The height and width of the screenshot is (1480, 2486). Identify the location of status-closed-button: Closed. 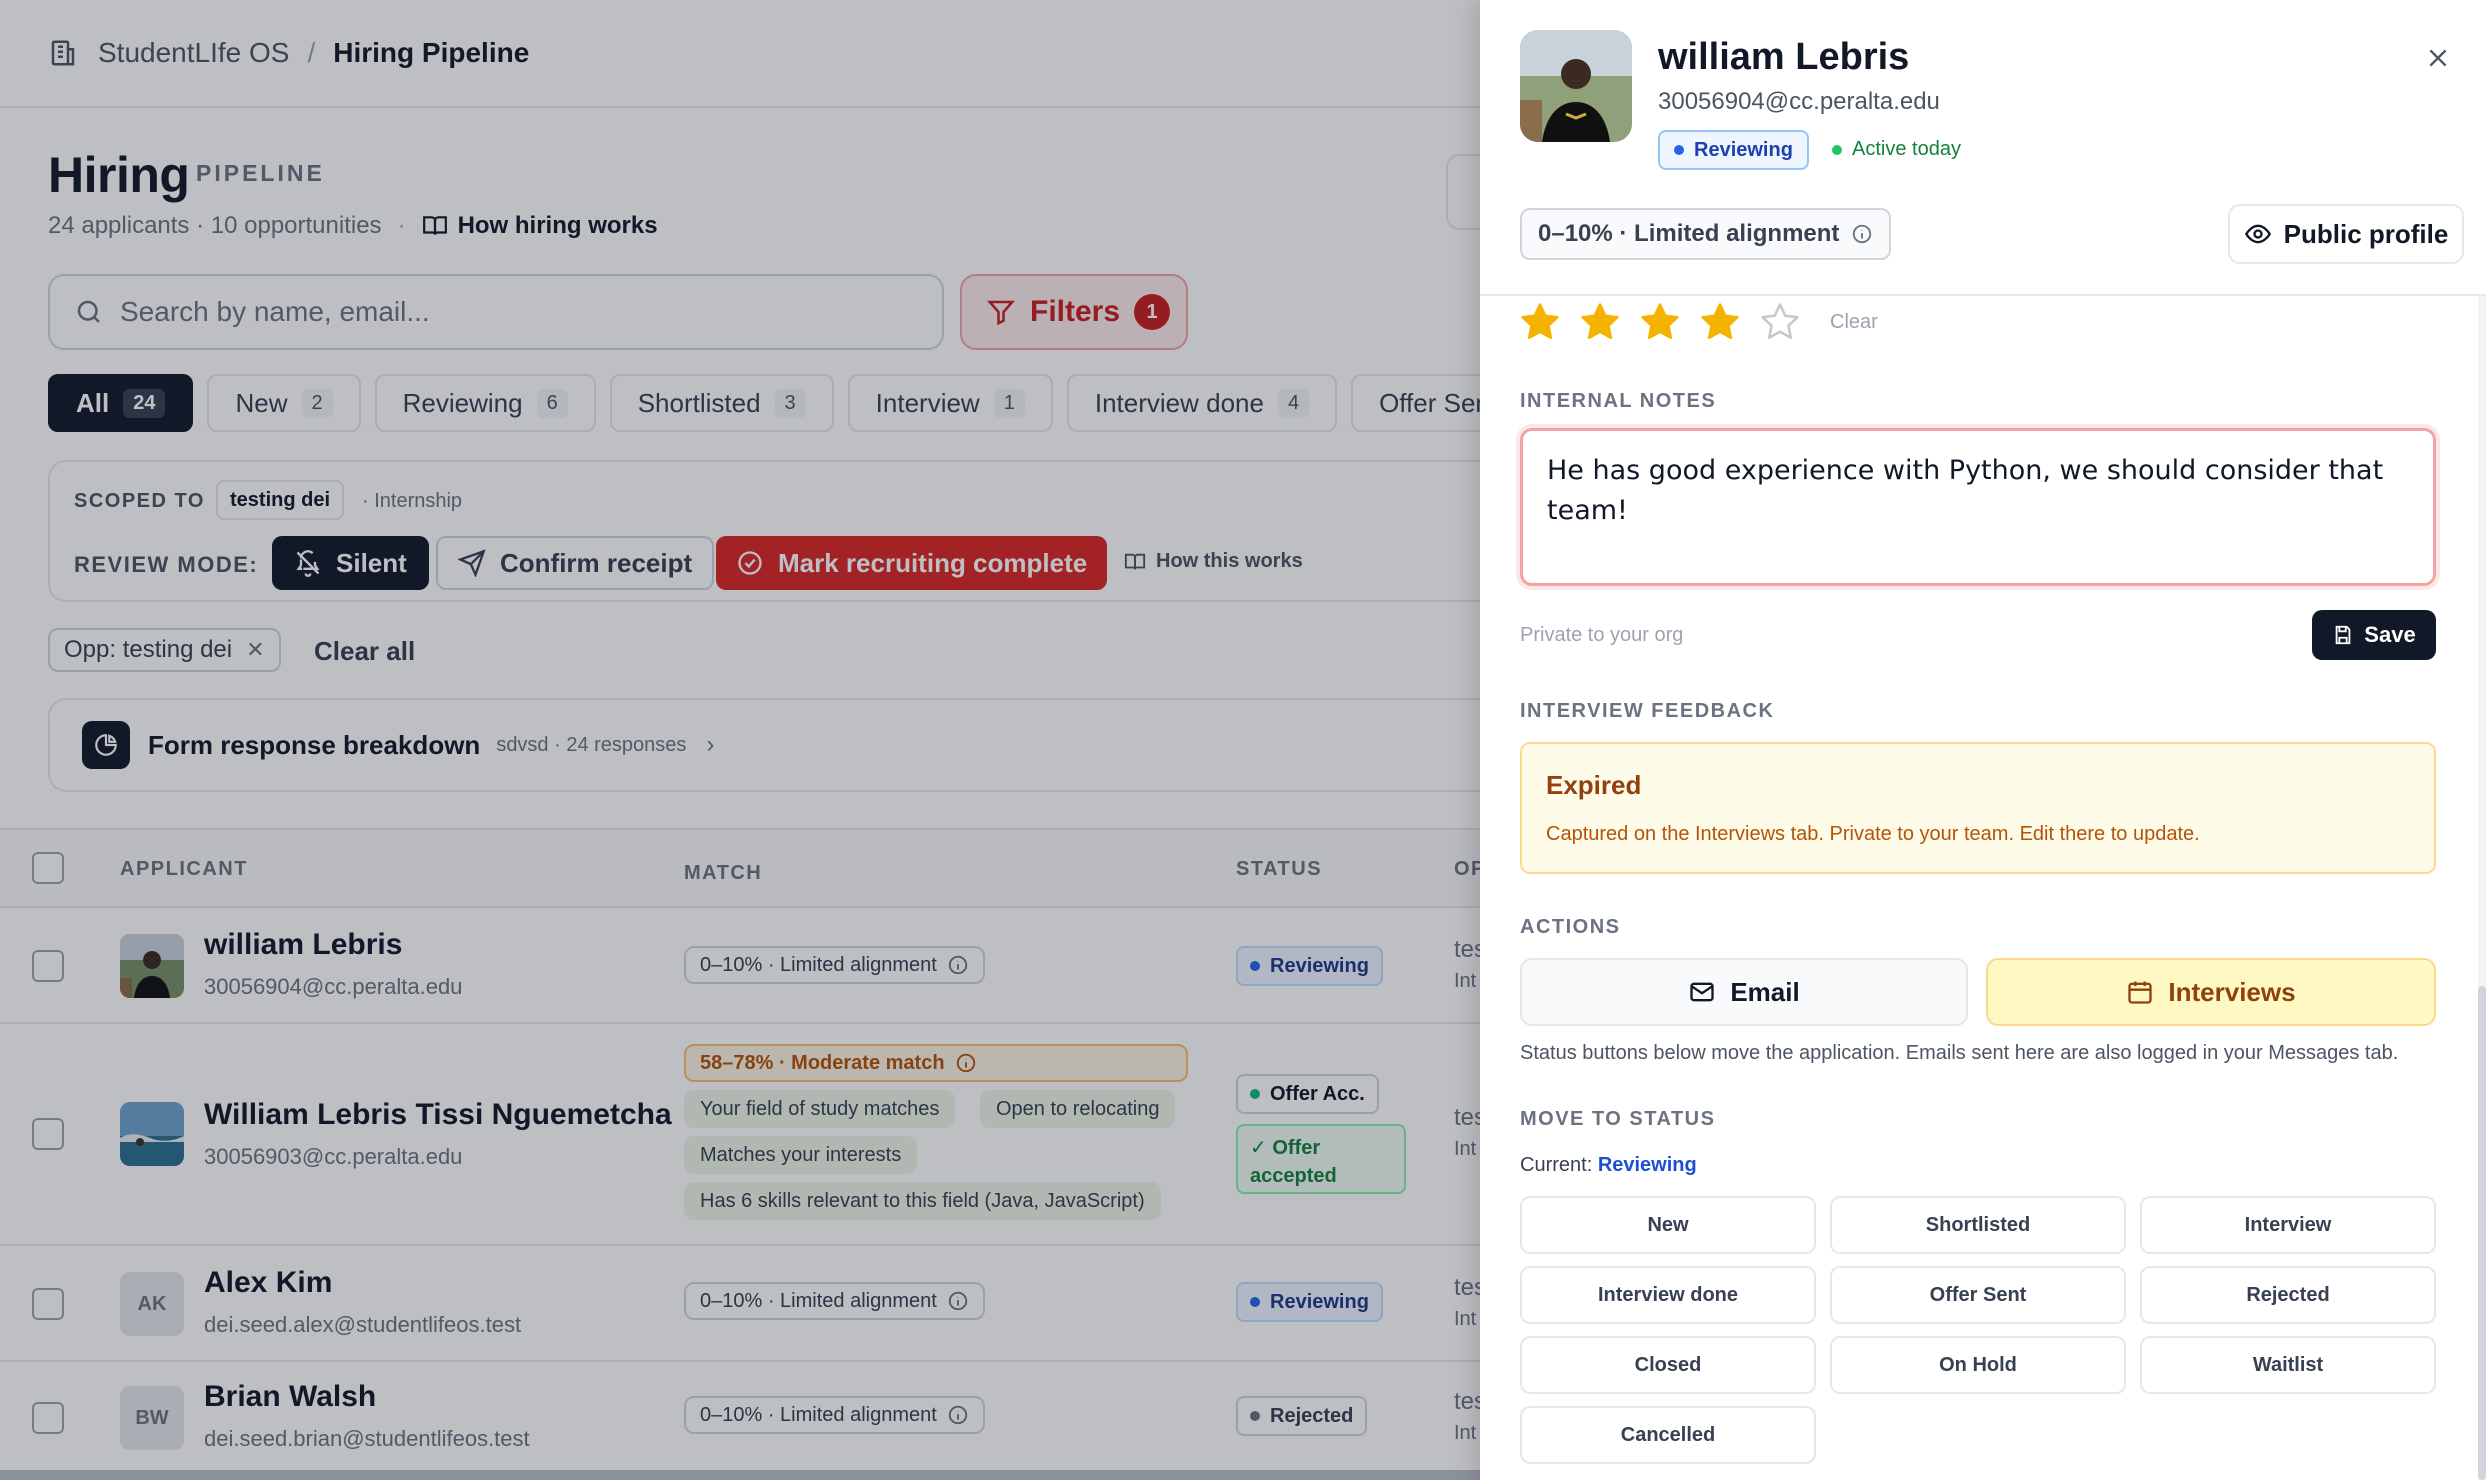
(1668, 1365).